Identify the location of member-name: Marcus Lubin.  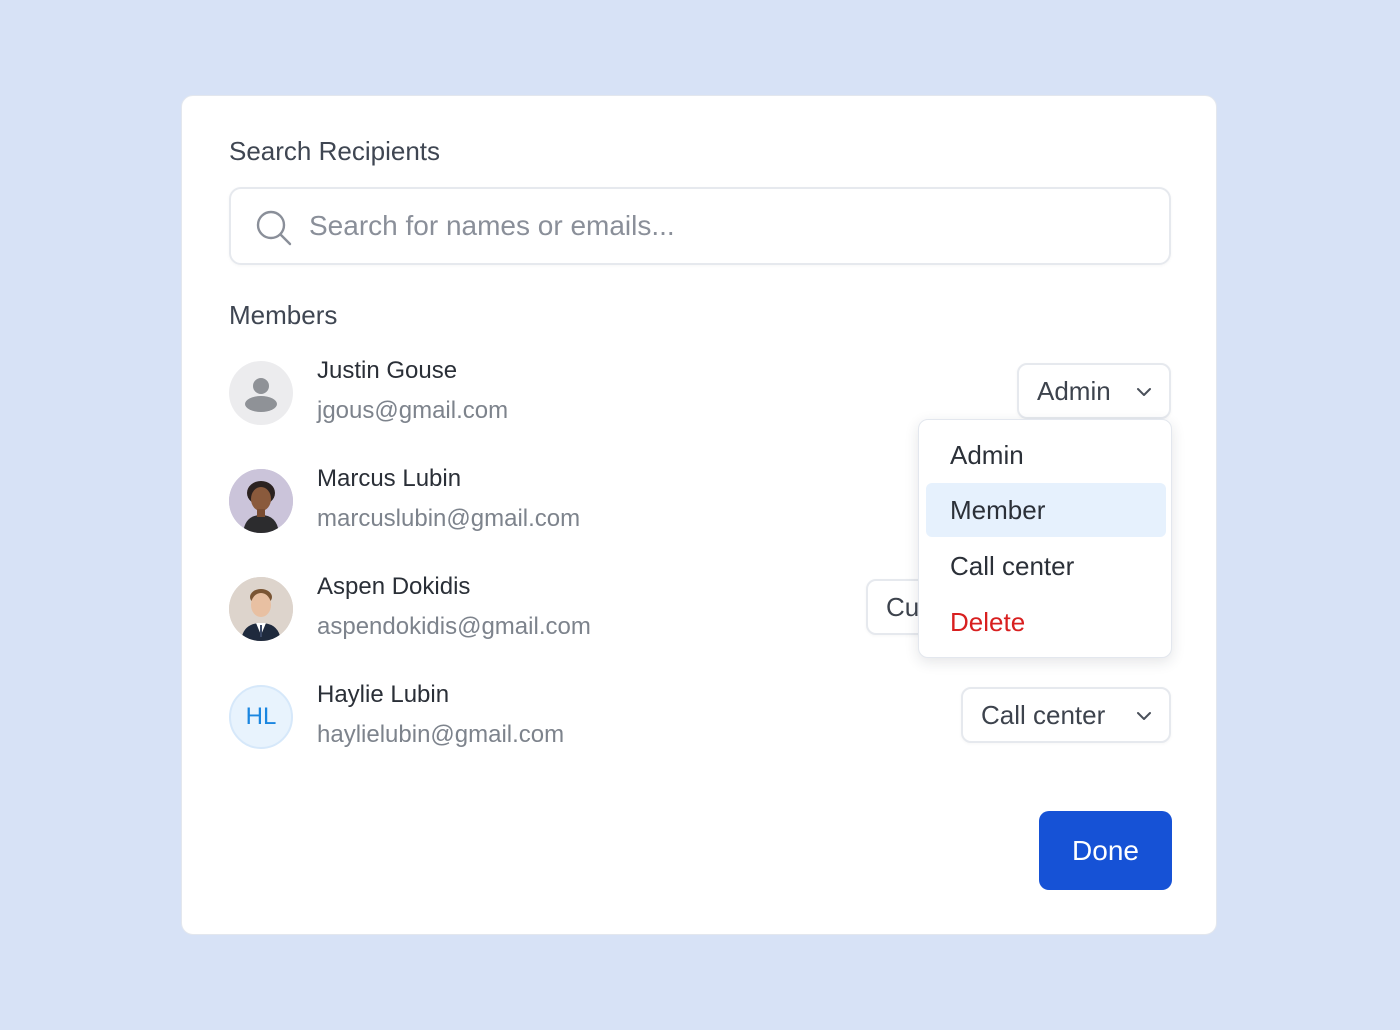
(389, 478).